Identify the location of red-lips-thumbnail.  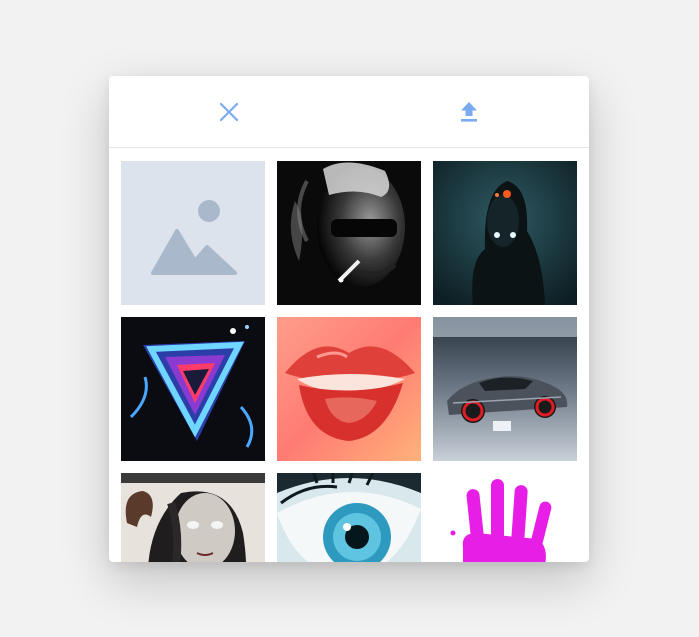
(349, 389).